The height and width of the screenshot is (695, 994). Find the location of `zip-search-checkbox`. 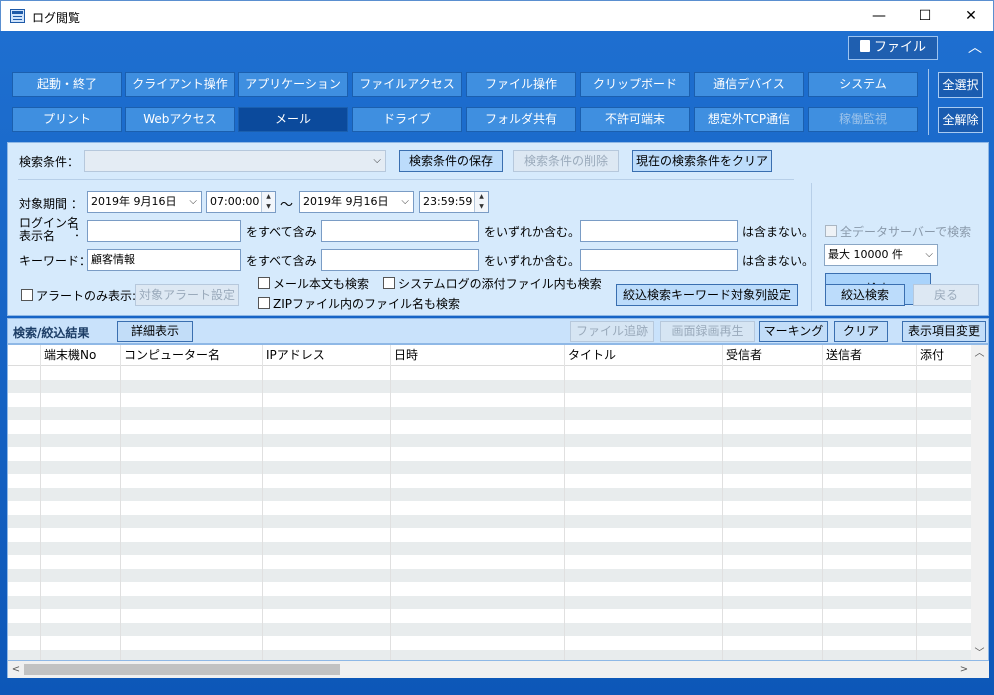

zip-search-checkbox is located at coordinates (264, 303).